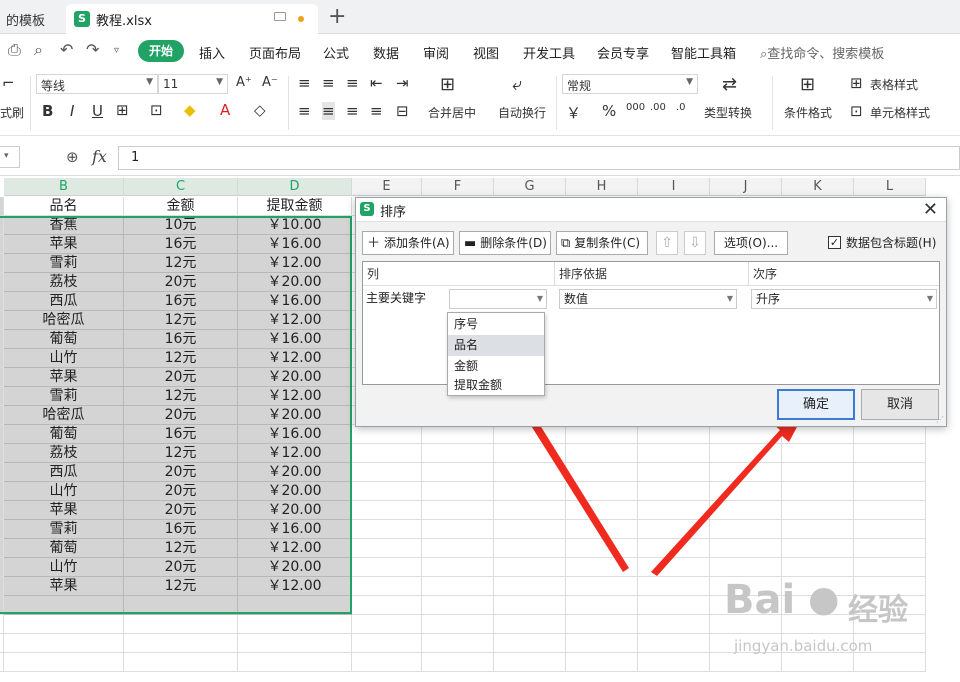 Image resolution: width=960 pixels, height=682 pixels. Describe the element at coordinates (367, 209) in the screenshot. I see `spreadsheet-icon: S` at that location.